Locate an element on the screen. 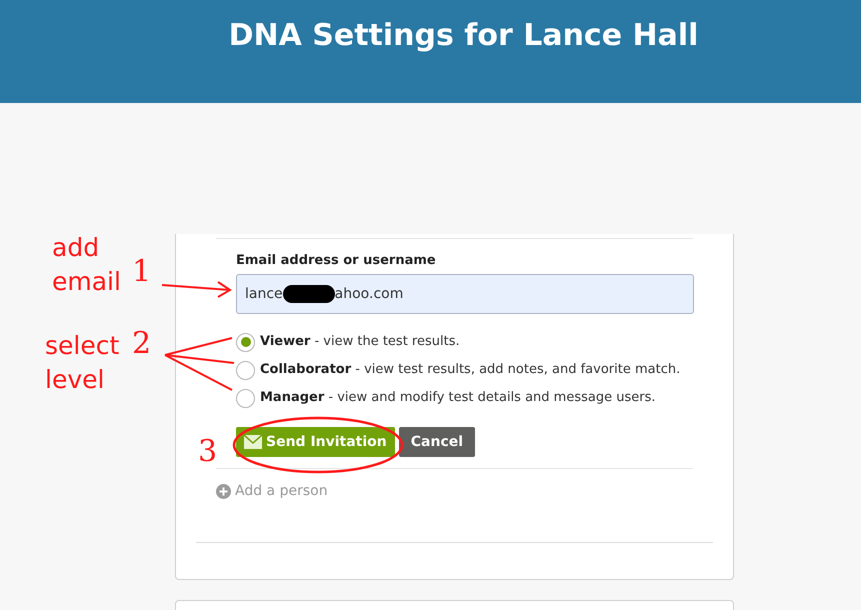  page-title: DNA Settings for Lance Hall is located at coordinates (463, 36).